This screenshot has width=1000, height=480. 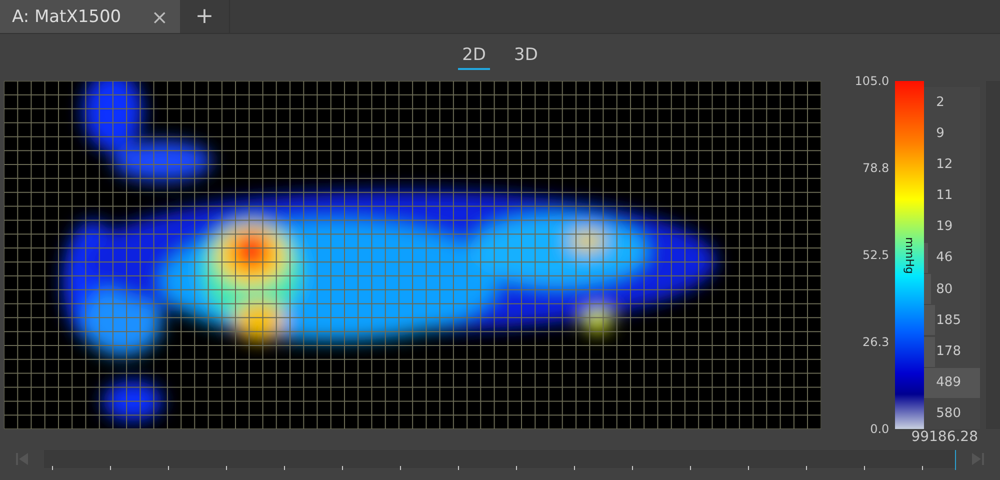 I want to click on timeline-track, so click(x=500, y=459).